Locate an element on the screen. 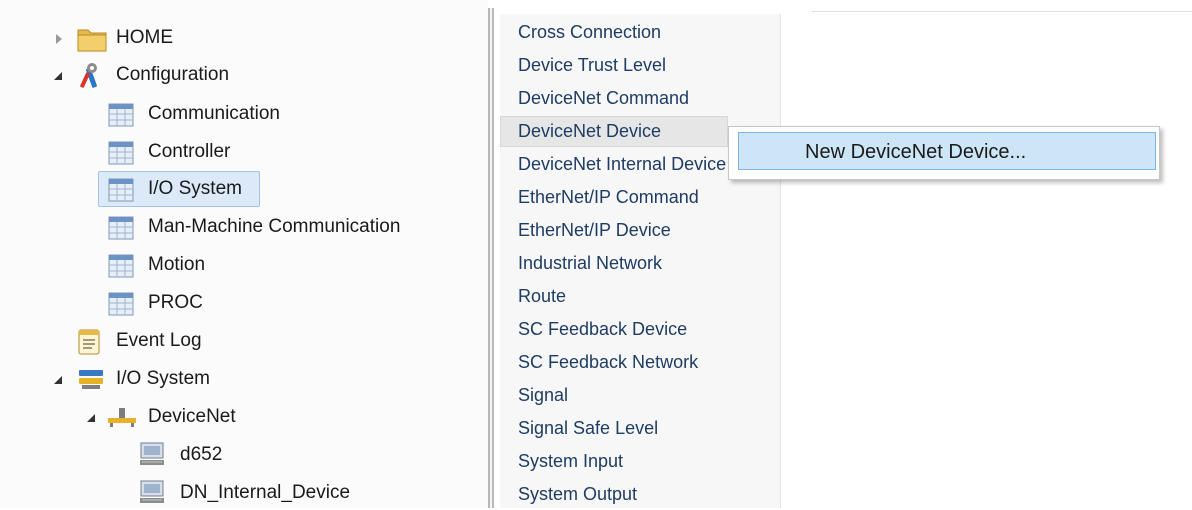 The image size is (1192, 510). tree-item-io-system: I/O System is located at coordinates (163, 379).